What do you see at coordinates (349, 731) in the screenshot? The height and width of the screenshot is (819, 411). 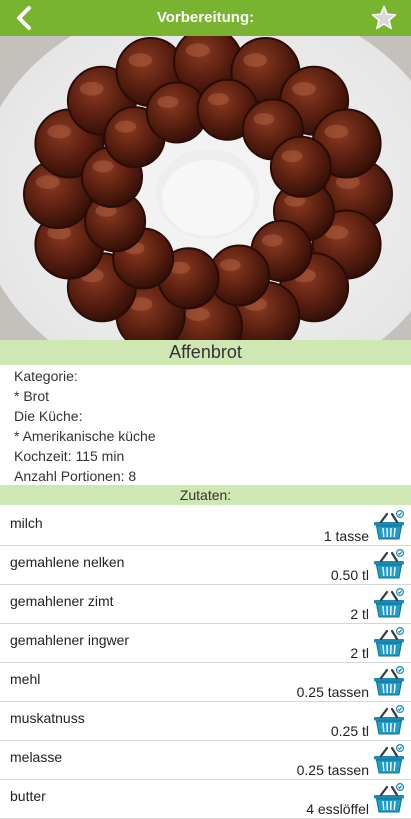 I see `ingredient-amount: 0.25 tl` at bounding box center [349, 731].